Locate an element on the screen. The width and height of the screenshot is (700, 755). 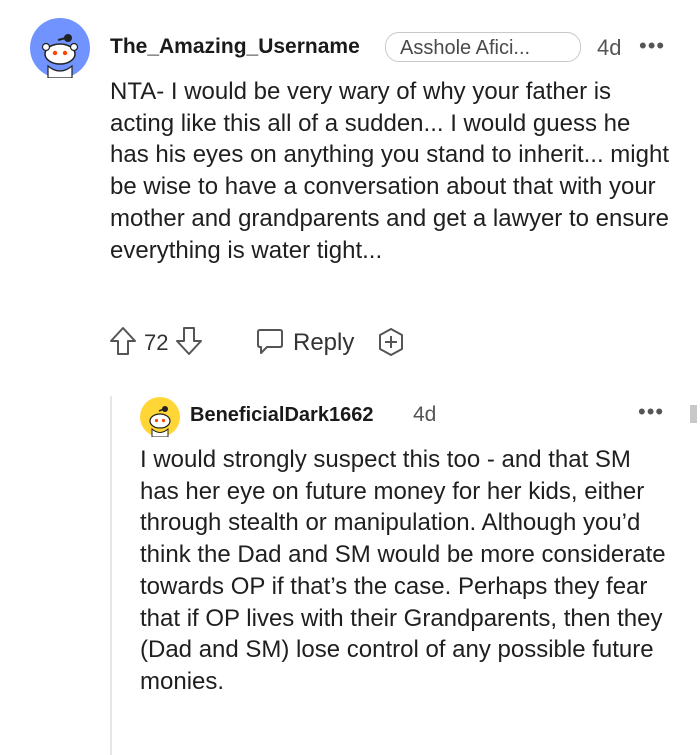
reply-avatar is located at coordinates (160, 417).